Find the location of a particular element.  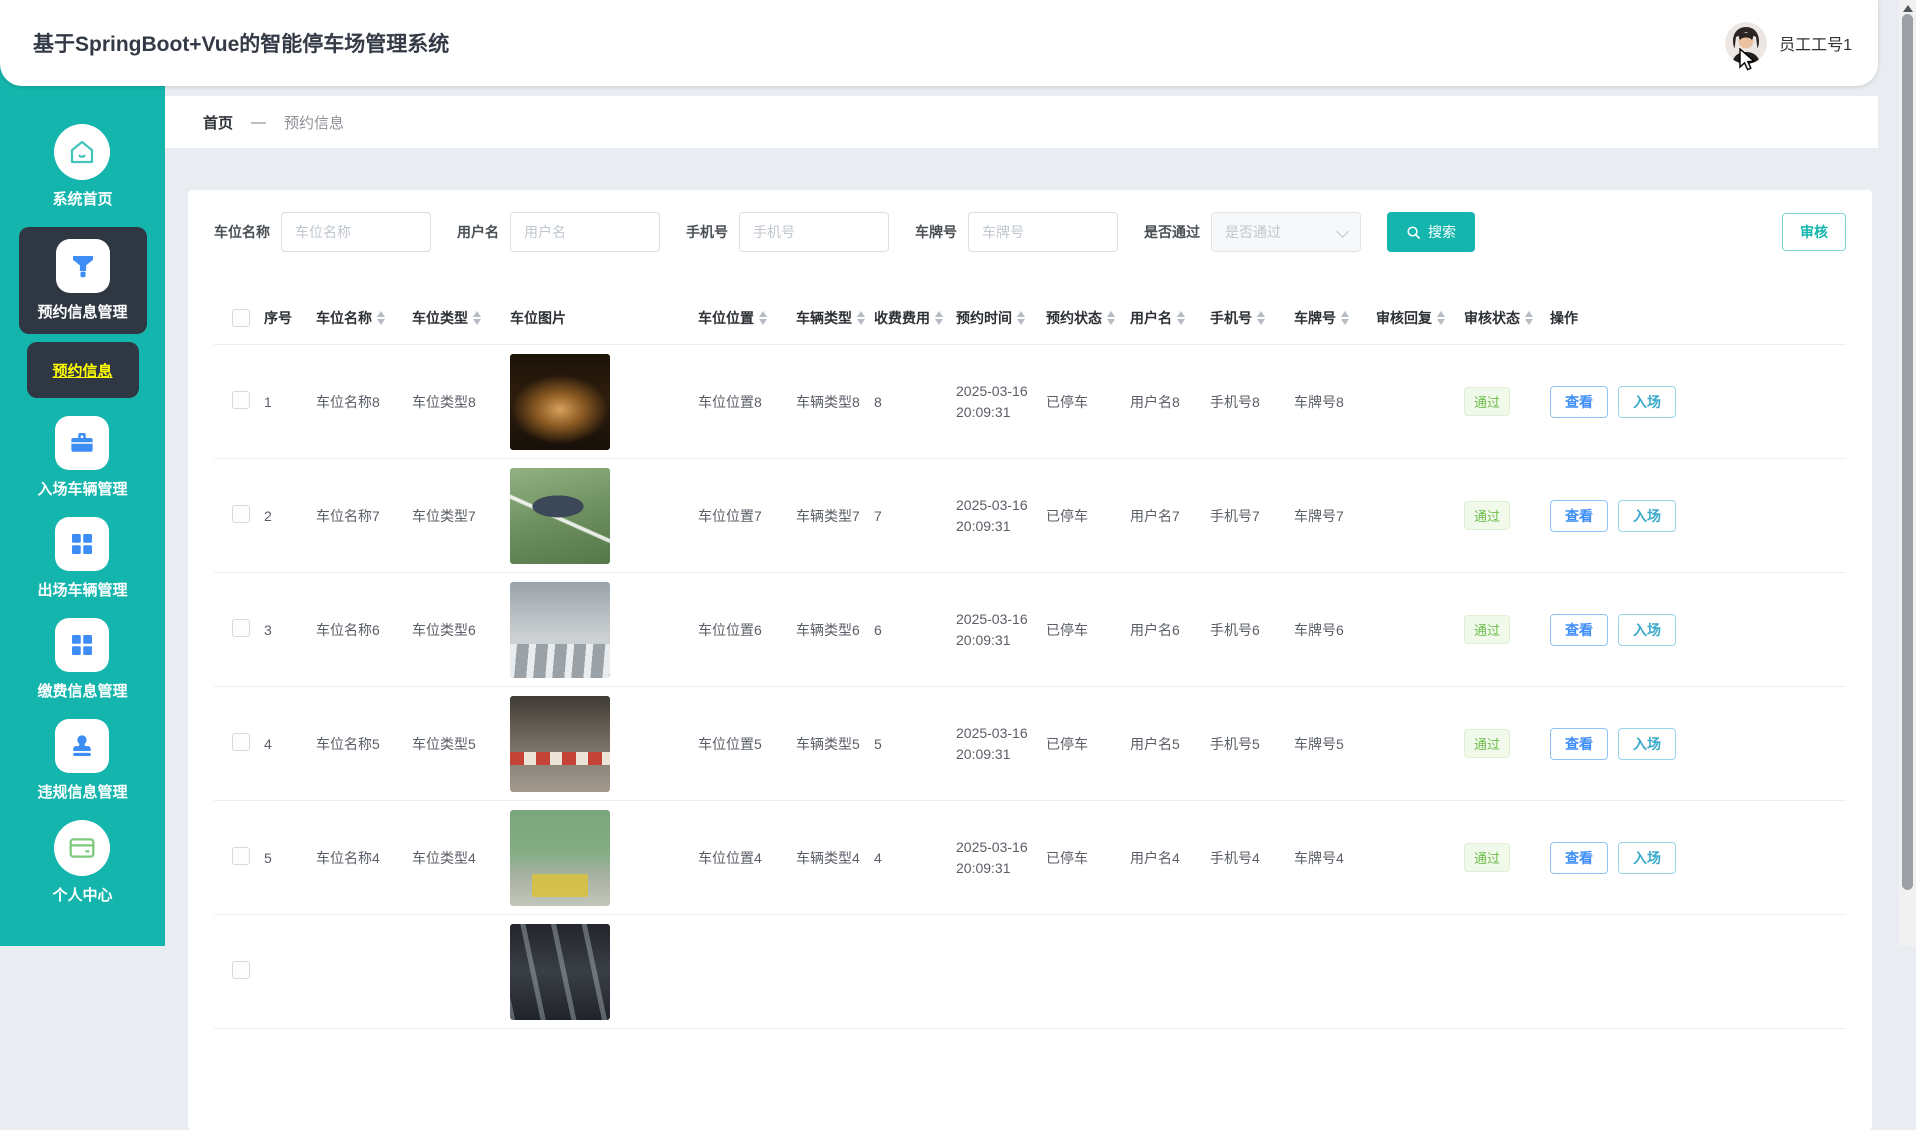

header-cell-audit: 审核状态 is located at coordinates (1501, 318).